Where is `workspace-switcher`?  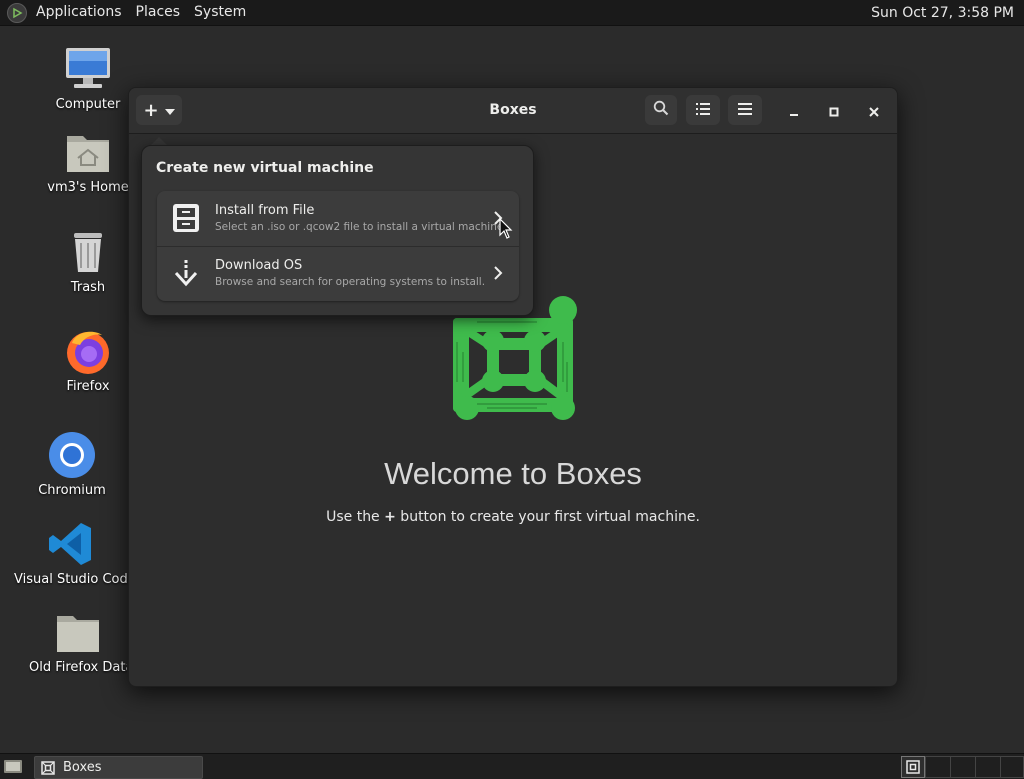
workspace-switcher is located at coordinates (913, 767).